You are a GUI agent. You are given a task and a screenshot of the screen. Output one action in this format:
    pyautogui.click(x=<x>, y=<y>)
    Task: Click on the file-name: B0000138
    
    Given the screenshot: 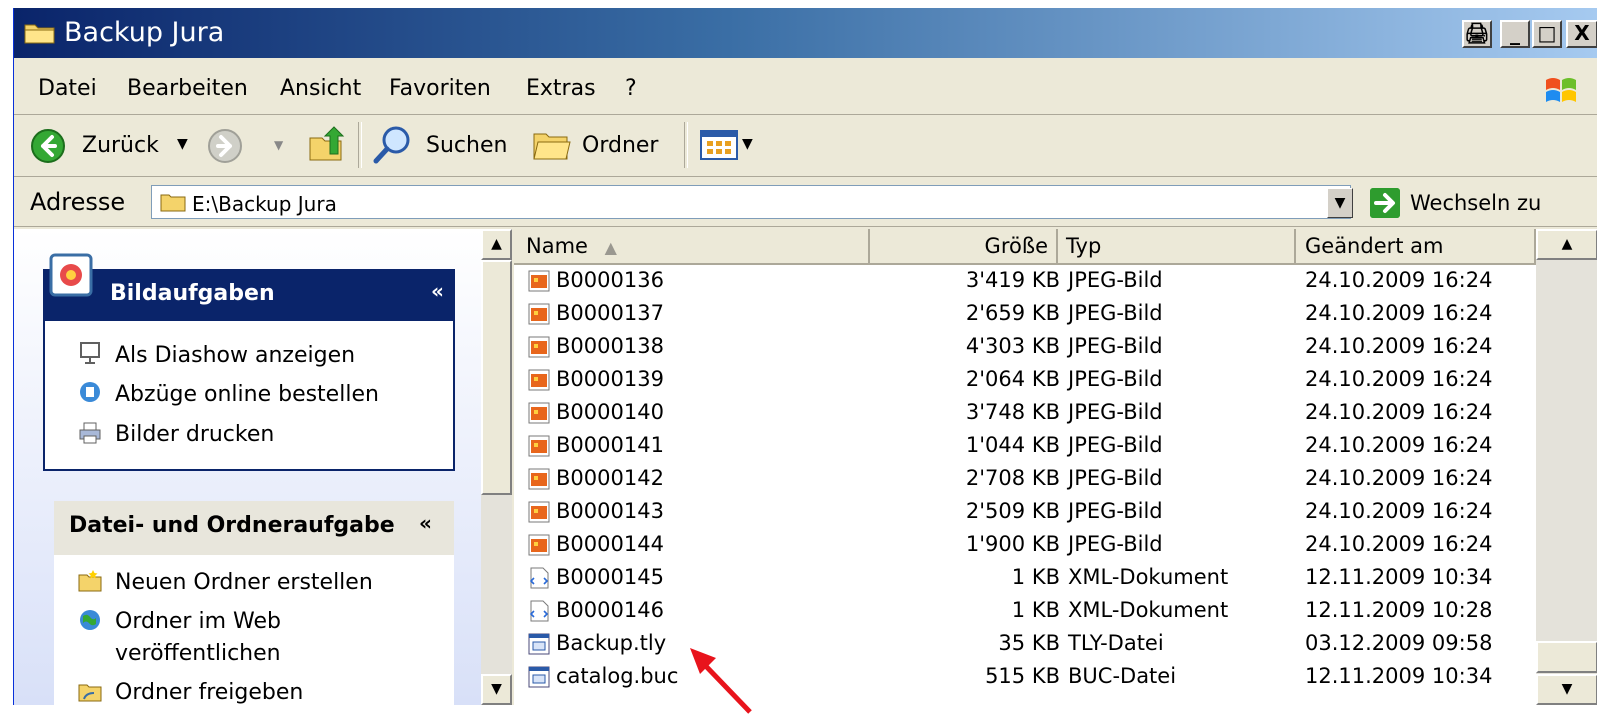 What is the action you would take?
    pyautogui.click(x=610, y=346)
    